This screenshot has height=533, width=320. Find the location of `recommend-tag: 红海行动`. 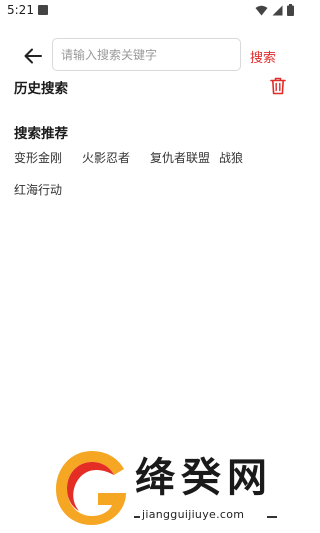

recommend-tag: 红海行动 is located at coordinates (38, 189).